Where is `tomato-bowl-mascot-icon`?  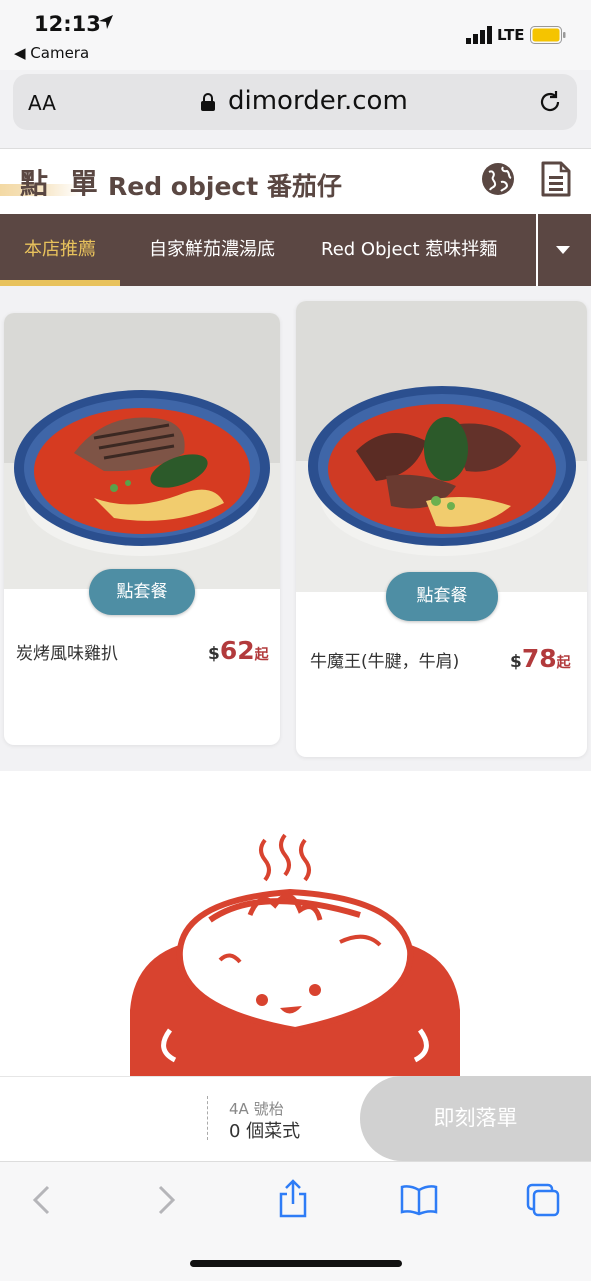 tomato-bowl-mascot-icon is located at coordinates (295, 954).